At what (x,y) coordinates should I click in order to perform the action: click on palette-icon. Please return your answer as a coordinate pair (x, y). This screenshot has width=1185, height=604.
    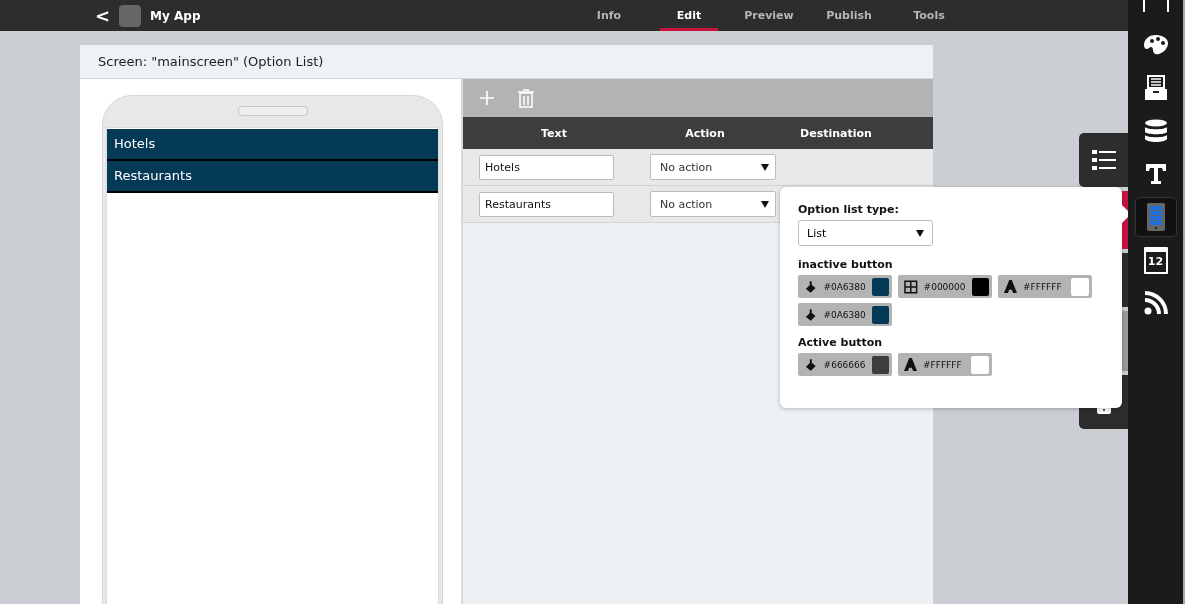
    Looking at the image, I should click on (1155, 45).